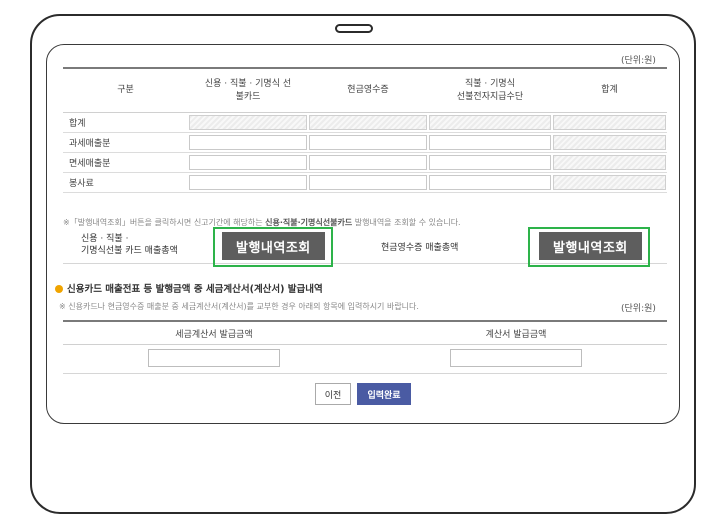 This screenshot has width=718, height=514. What do you see at coordinates (638, 309) in the screenshot?
I see `section-unit-label: (단위:원)` at bounding box center [638, 309].